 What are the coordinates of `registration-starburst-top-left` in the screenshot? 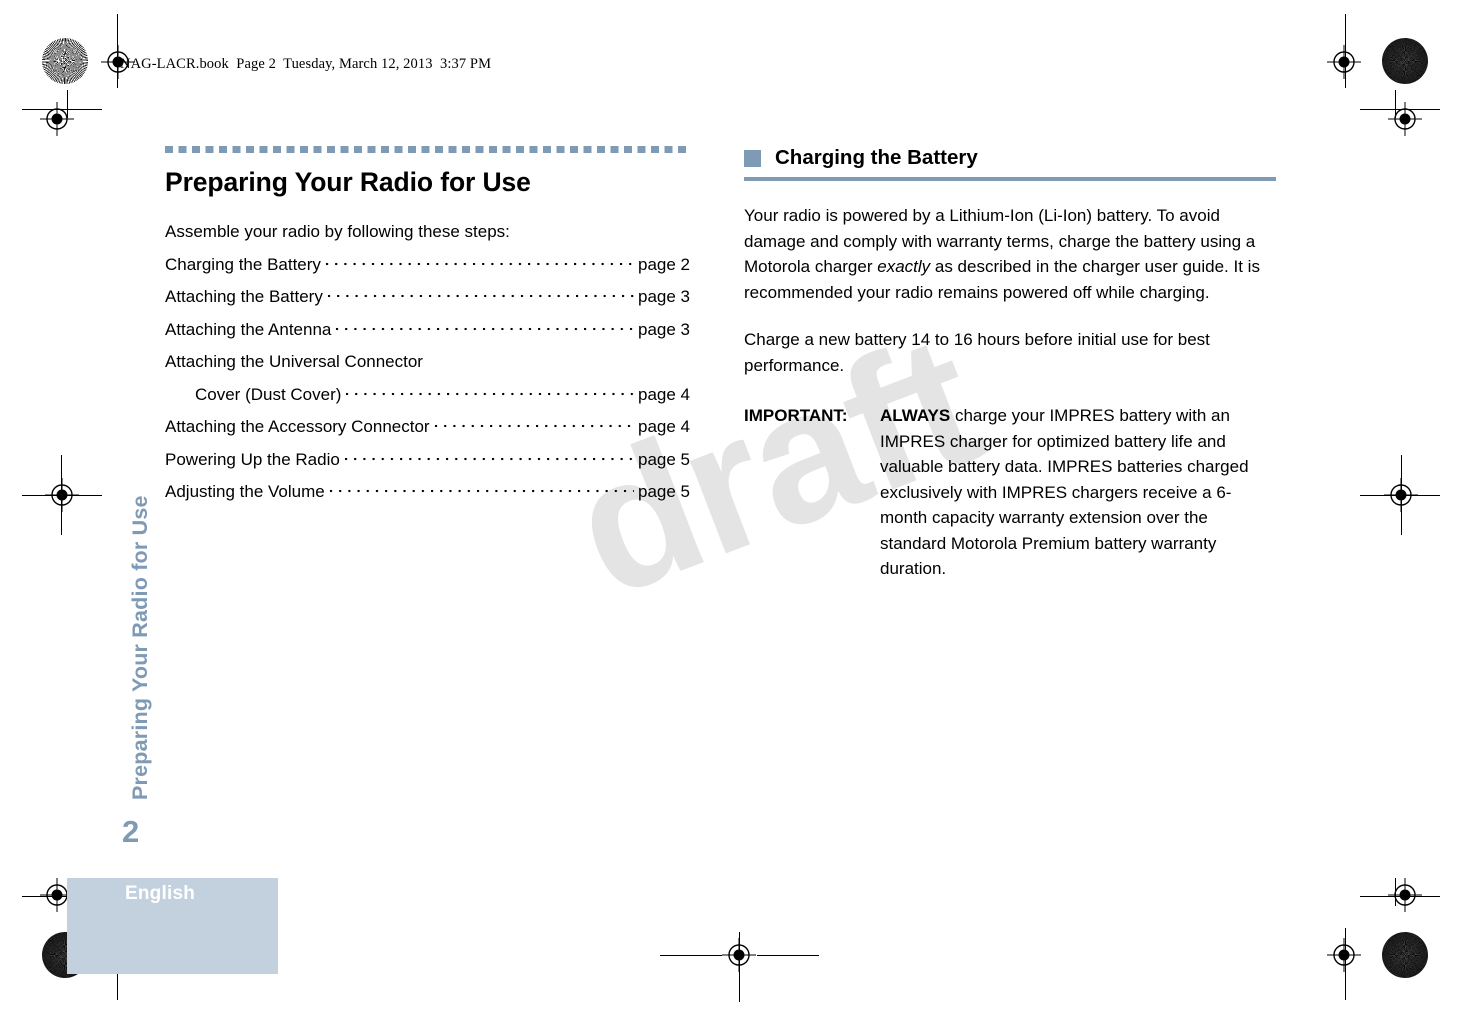 It's located at (65, 61).